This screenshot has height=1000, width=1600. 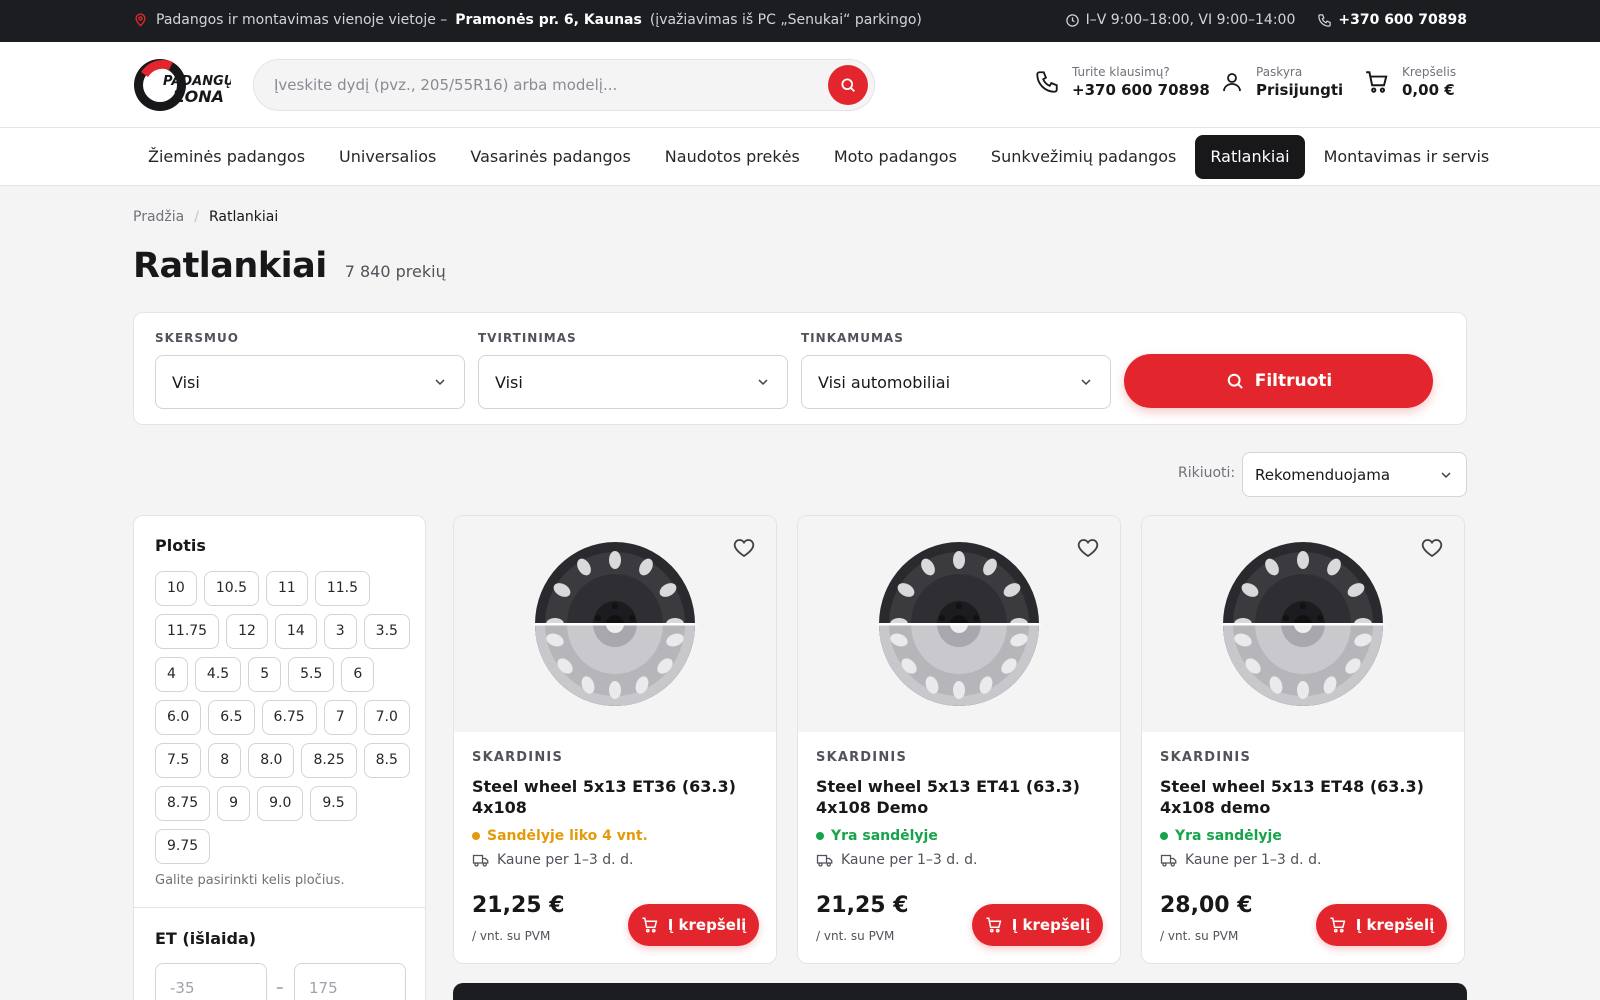 What do you see at coordinates (184, 85) in the screenshot?
I see `site-logo: PADANGŲ ZONA` at bounding box center [184, 85].